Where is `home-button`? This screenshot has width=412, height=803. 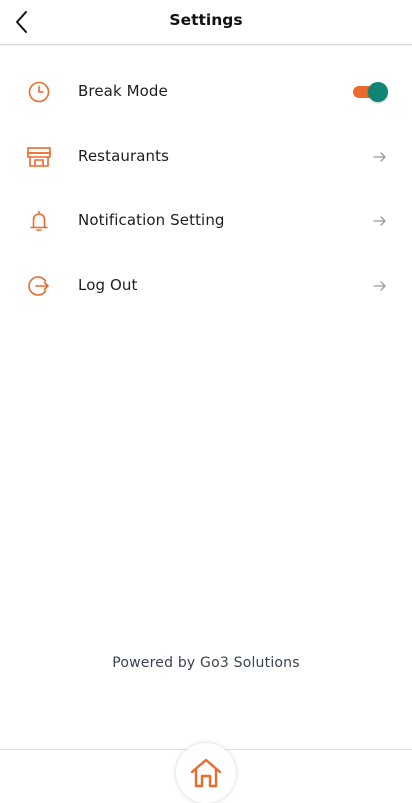
home-button is located at coordinates (206, 773).